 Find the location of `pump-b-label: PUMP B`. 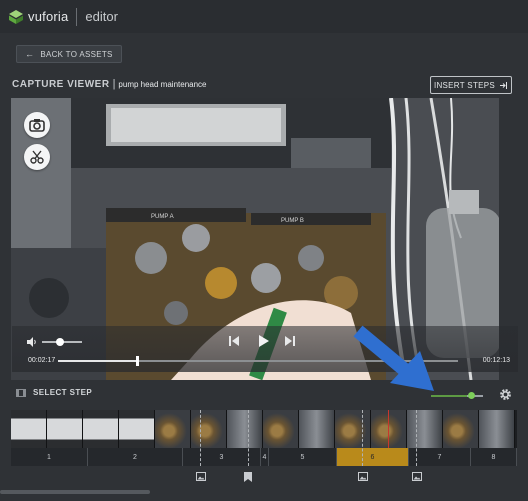

pump-b-label: PUMP B is located at coordinates (292, 221).